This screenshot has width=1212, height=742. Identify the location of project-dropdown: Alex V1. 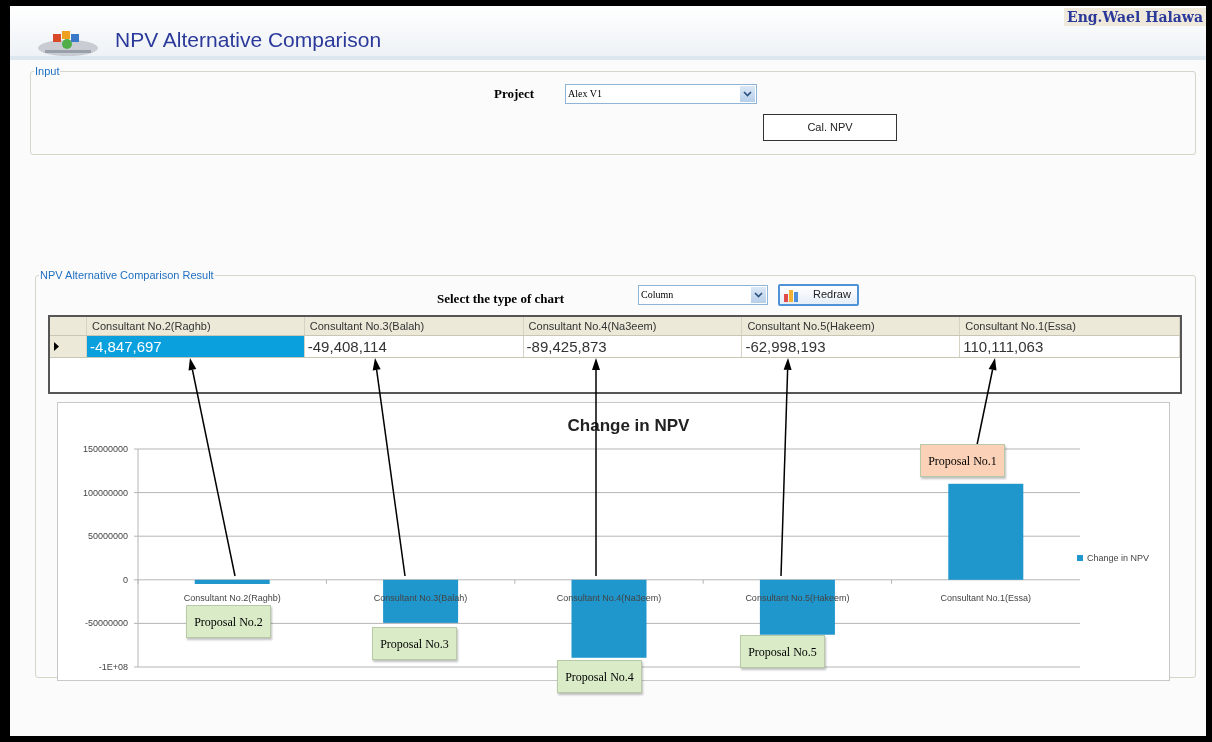
(661, 93).